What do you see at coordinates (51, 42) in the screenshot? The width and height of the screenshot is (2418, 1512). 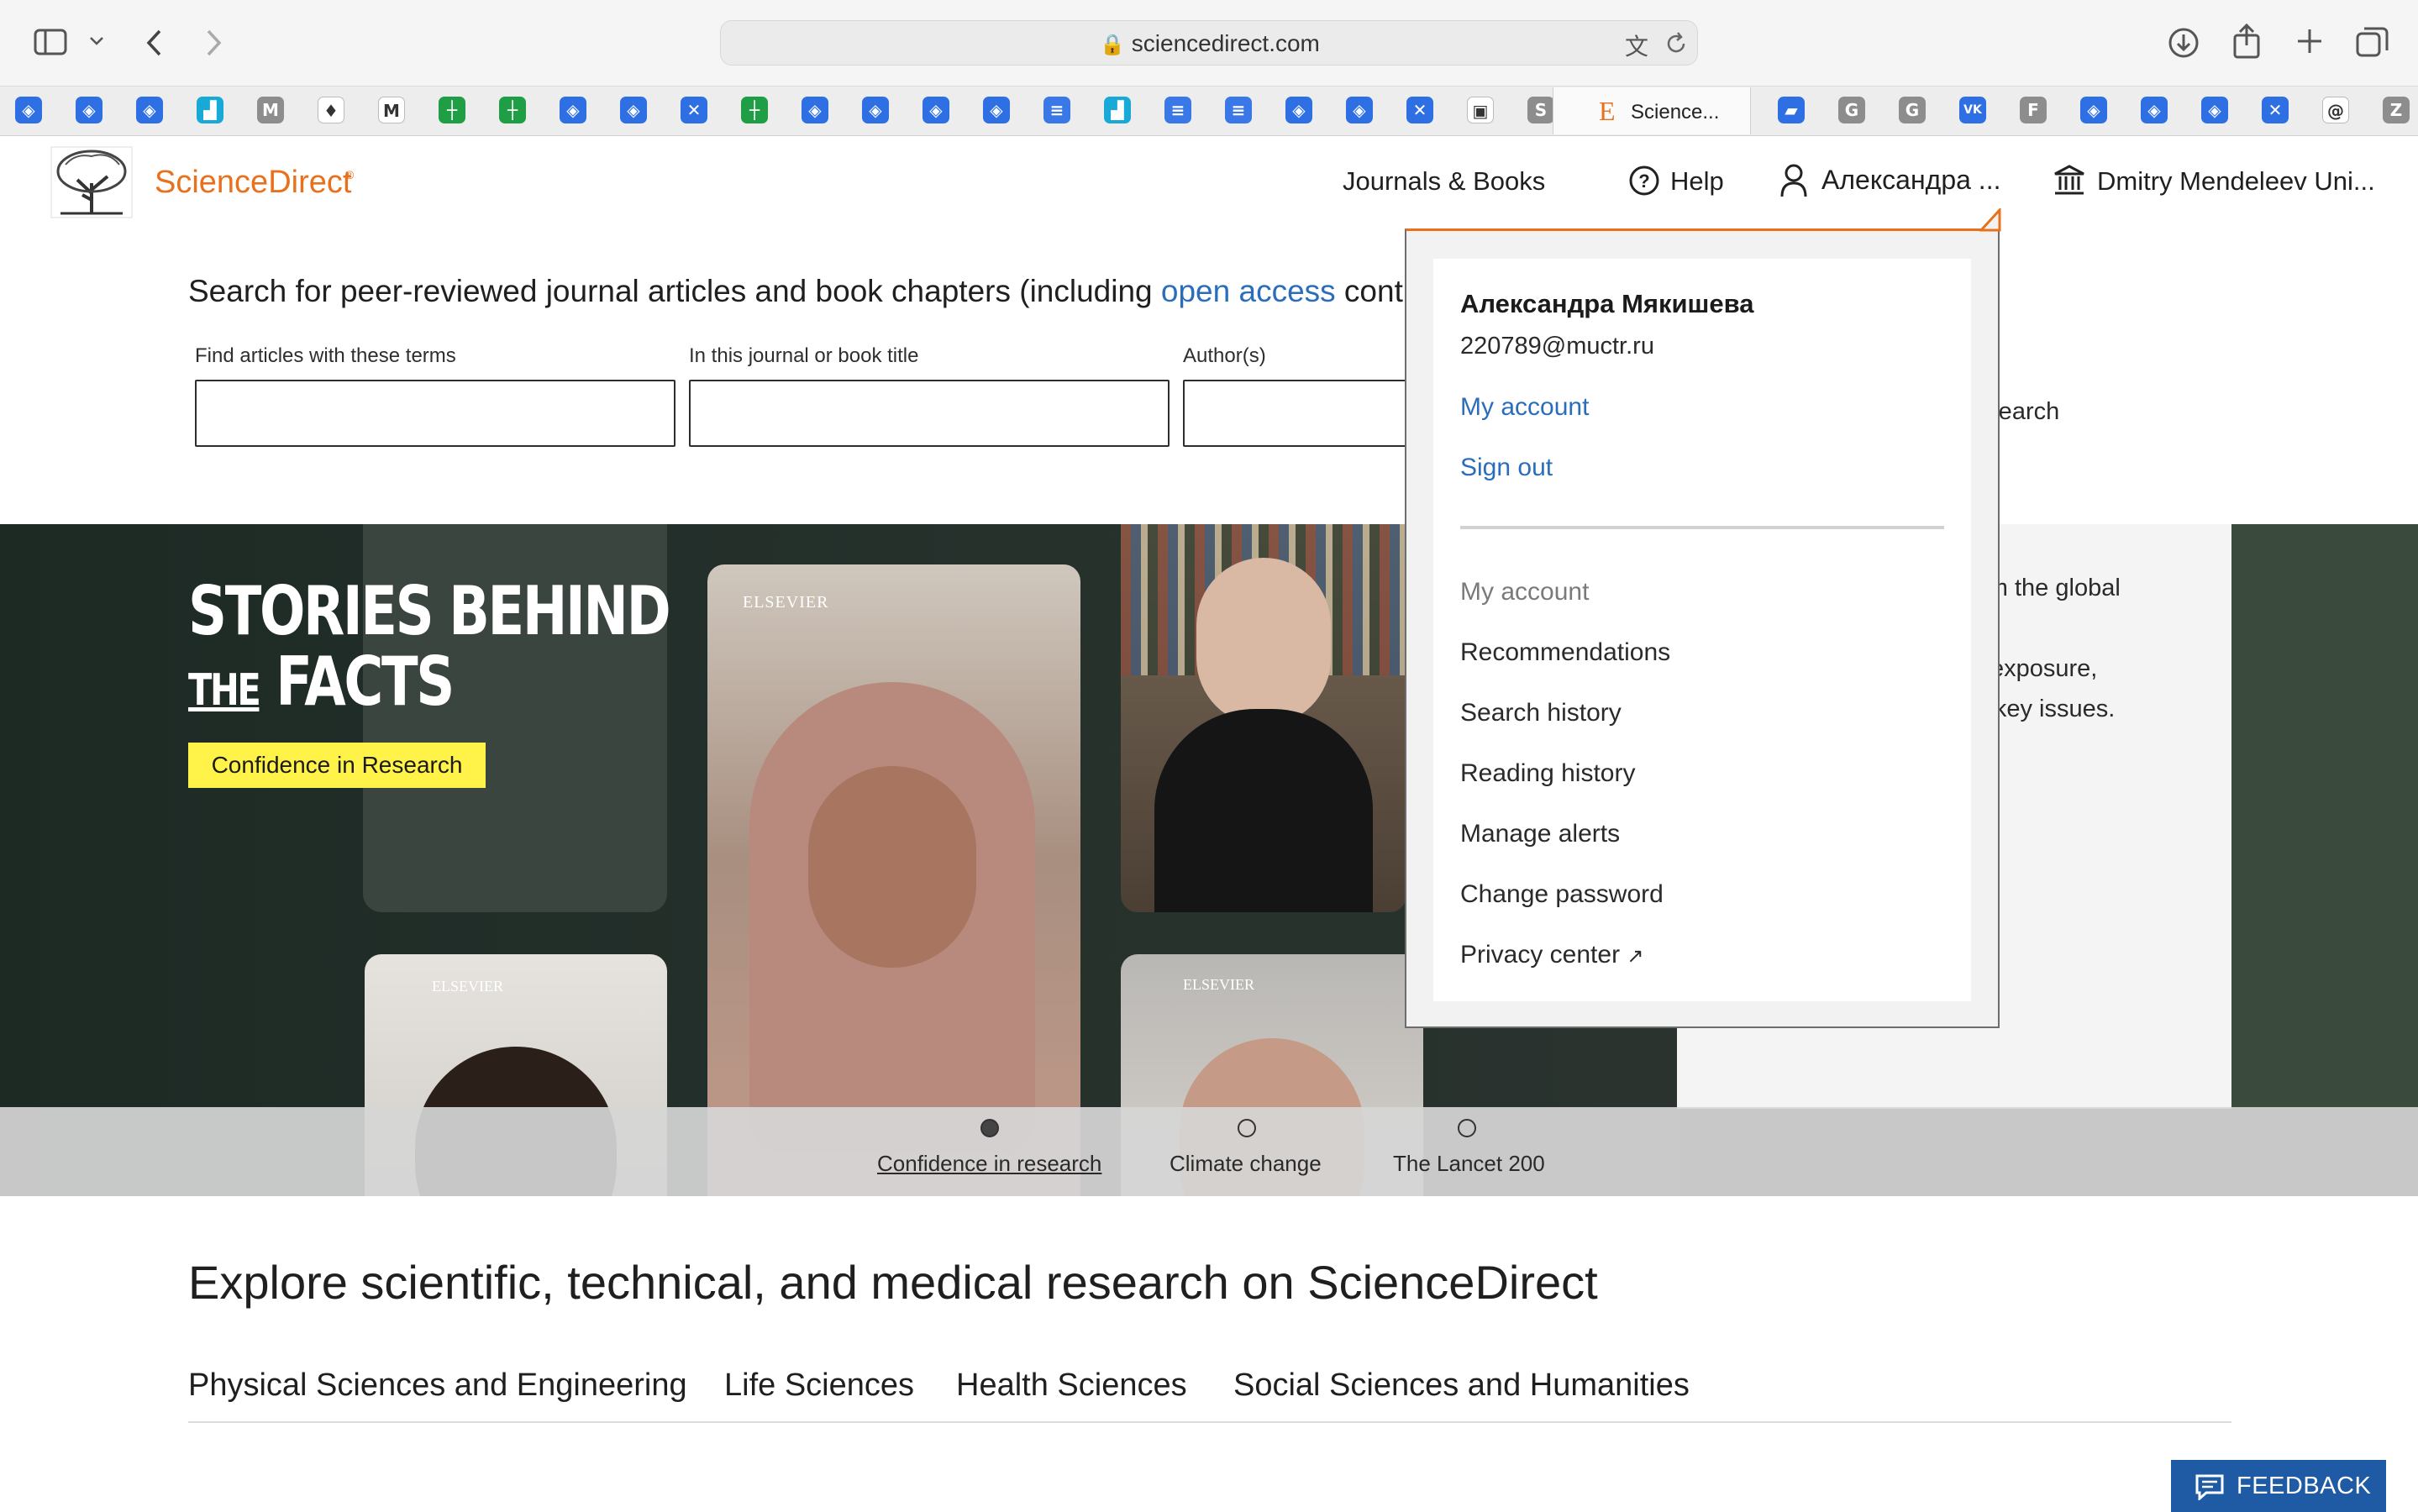 I see `sidebar-toggle-icon` at bounding box center [51, 42].